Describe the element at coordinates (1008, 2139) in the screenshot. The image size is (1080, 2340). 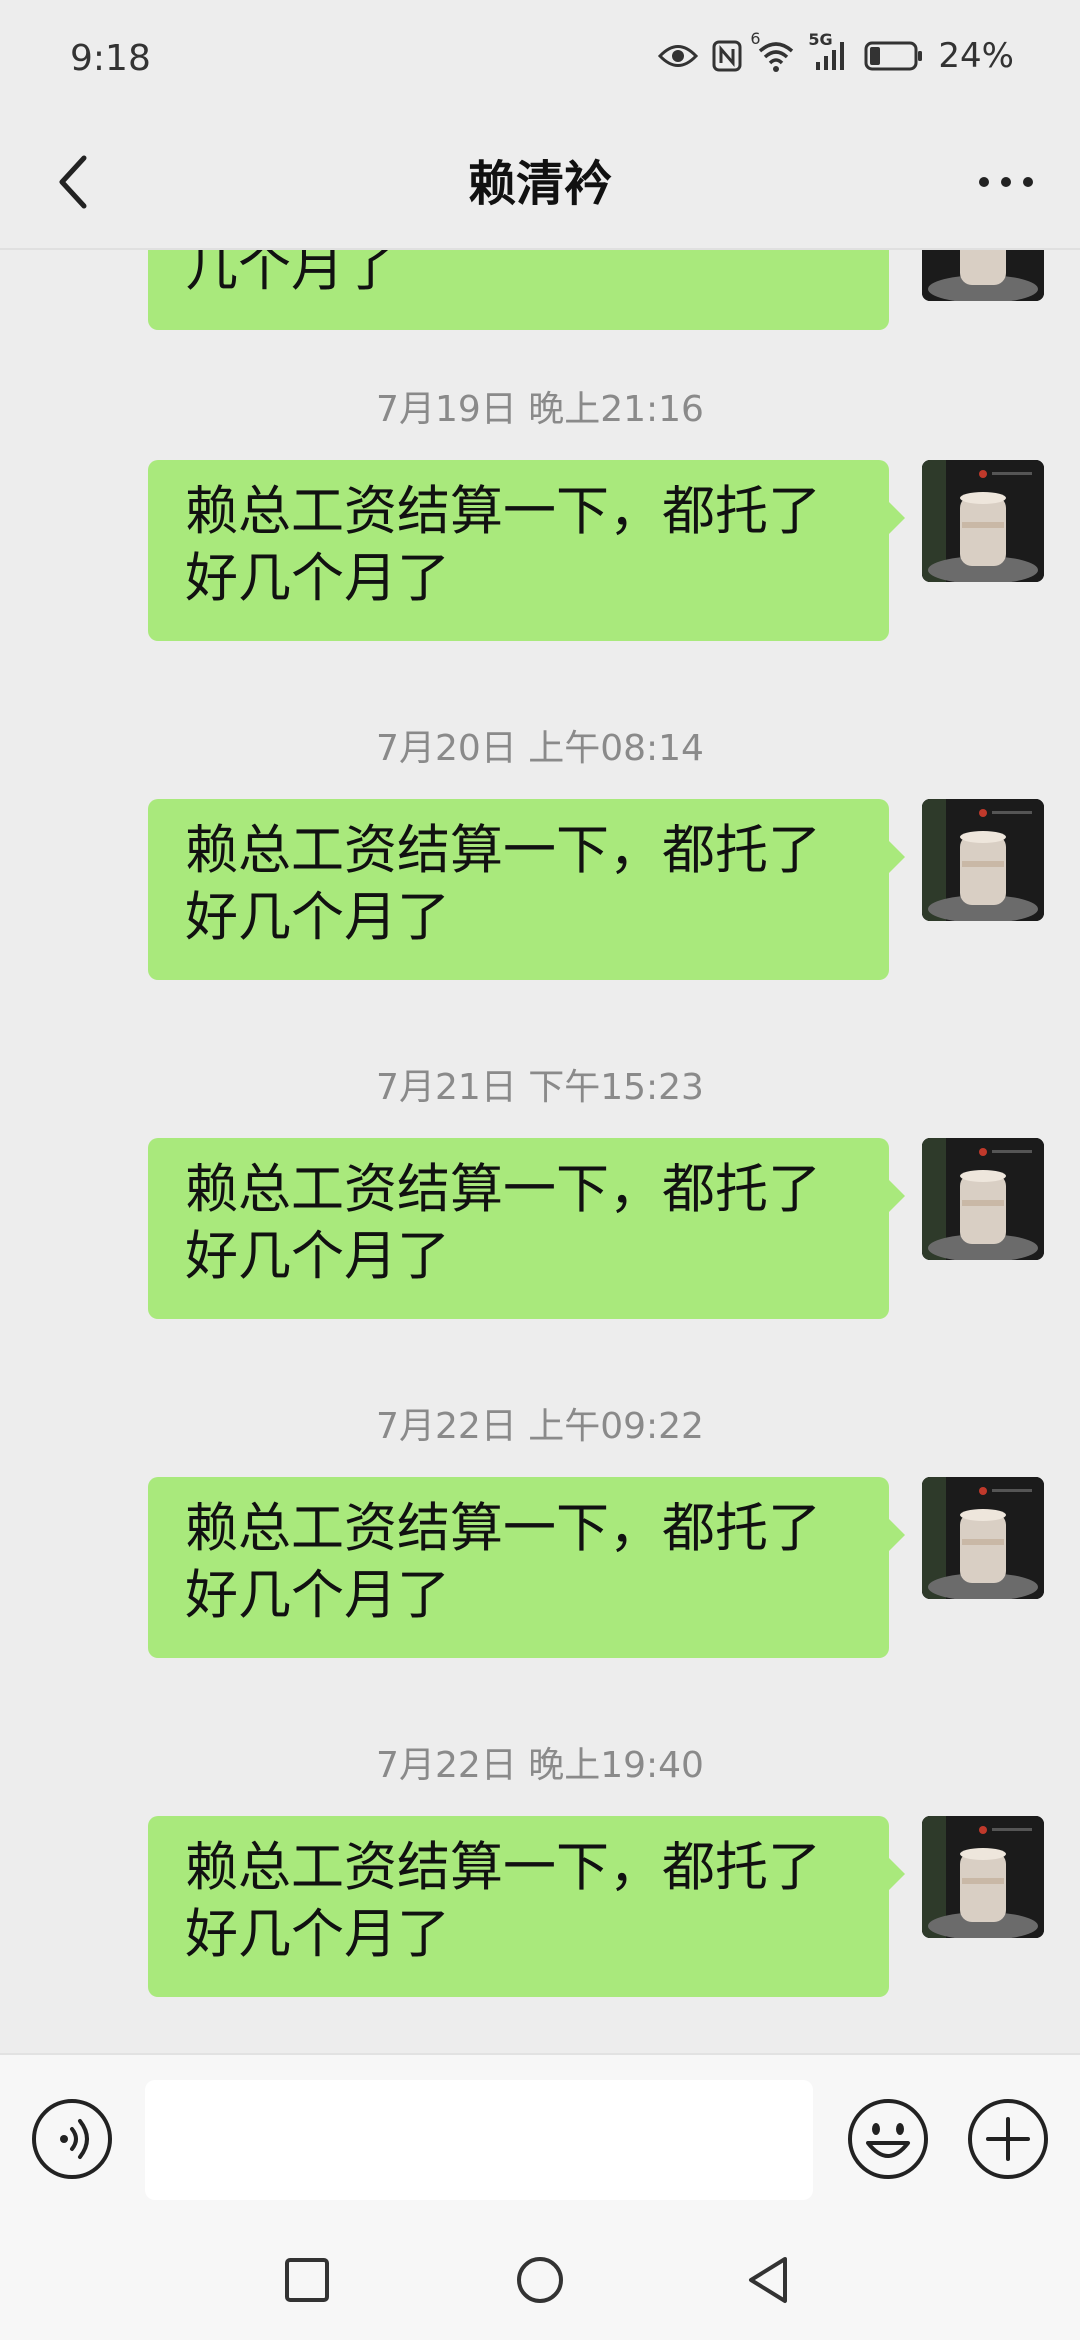
I see `more-functions-button` at that location.